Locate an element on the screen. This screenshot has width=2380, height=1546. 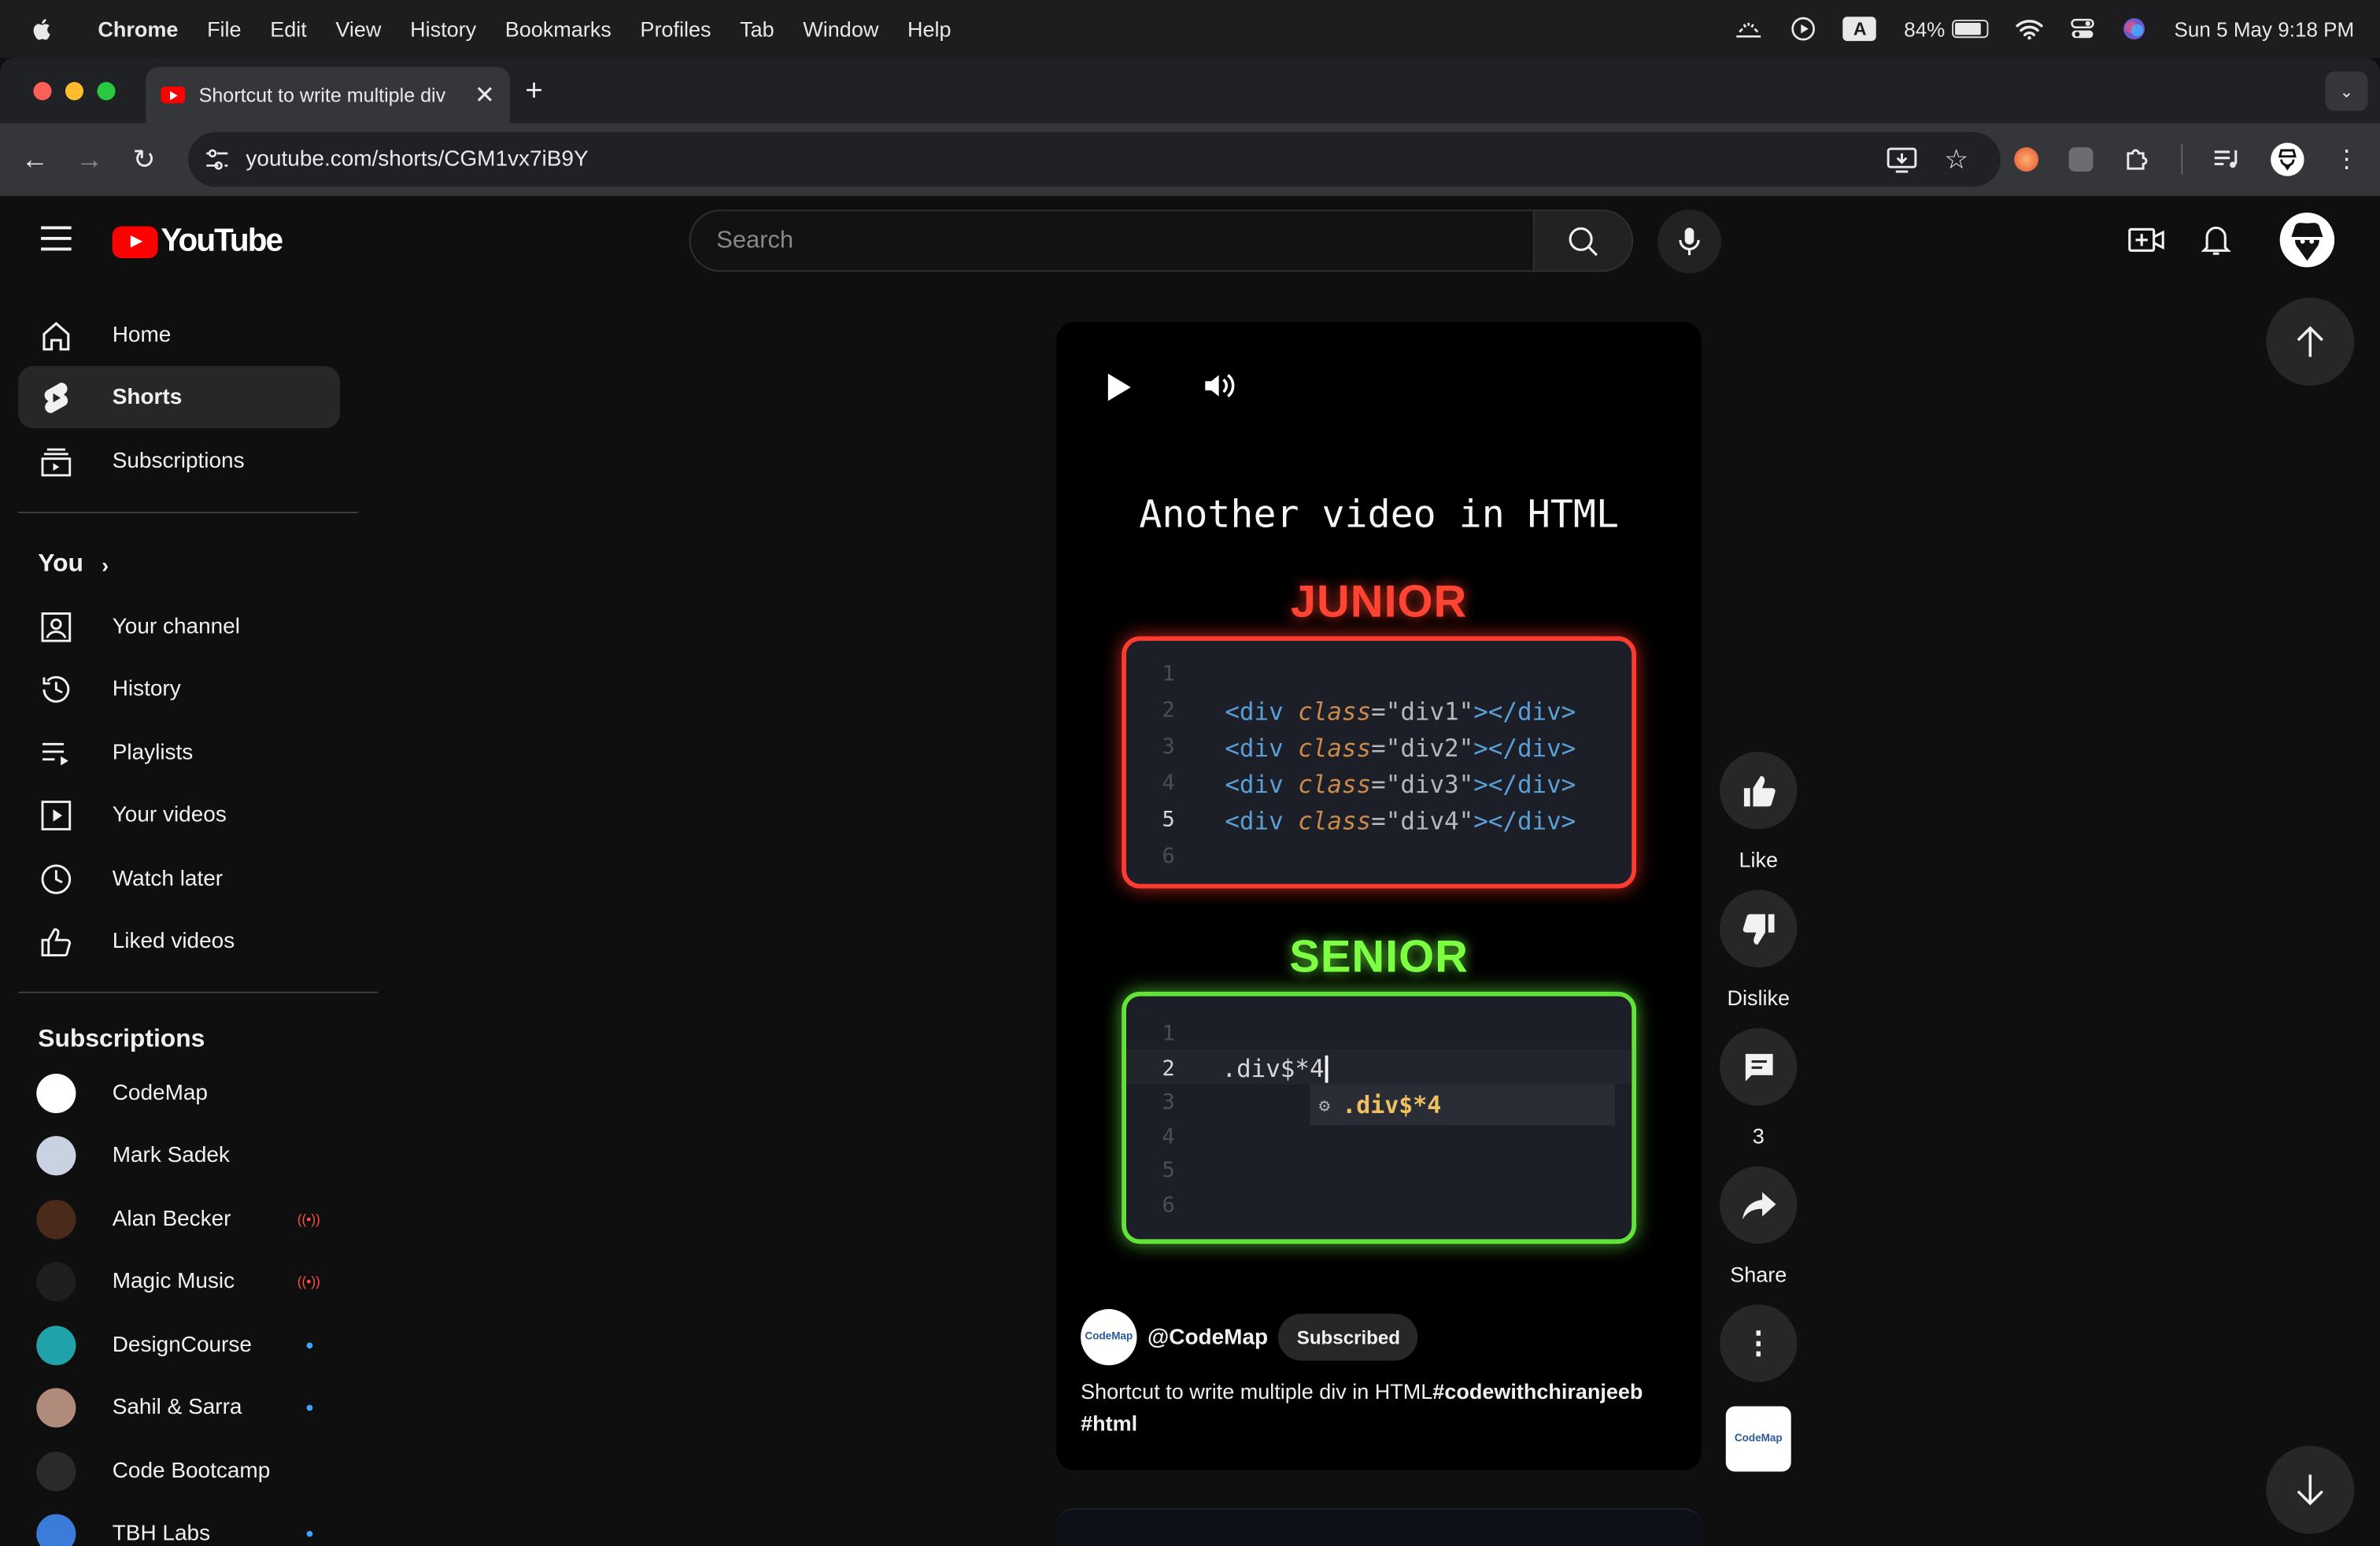
arrow-up-icon is located at coordinates (2310, 341).